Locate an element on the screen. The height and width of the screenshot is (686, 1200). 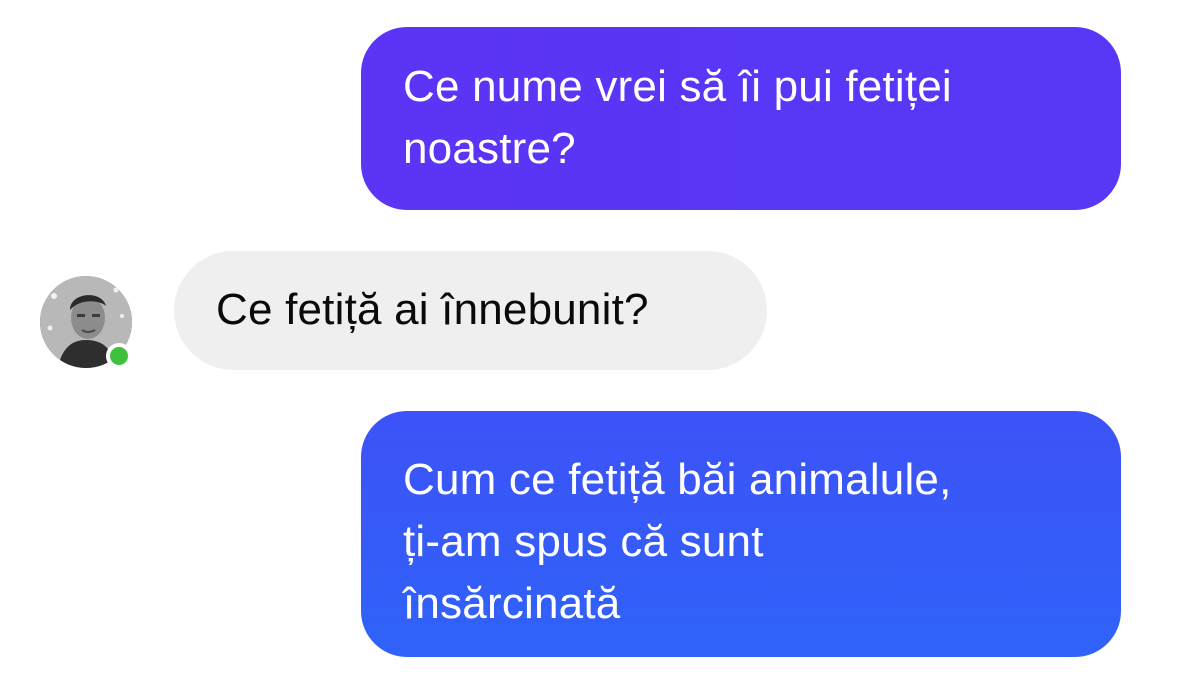
incoming-message-bubble: Ce fetiță ai înnebunit? is located at coordinates (470, 310).